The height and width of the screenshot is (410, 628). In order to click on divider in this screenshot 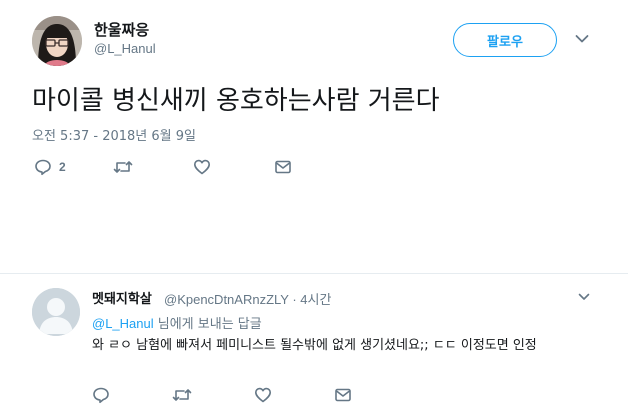, I will do `click(314, 273)`.